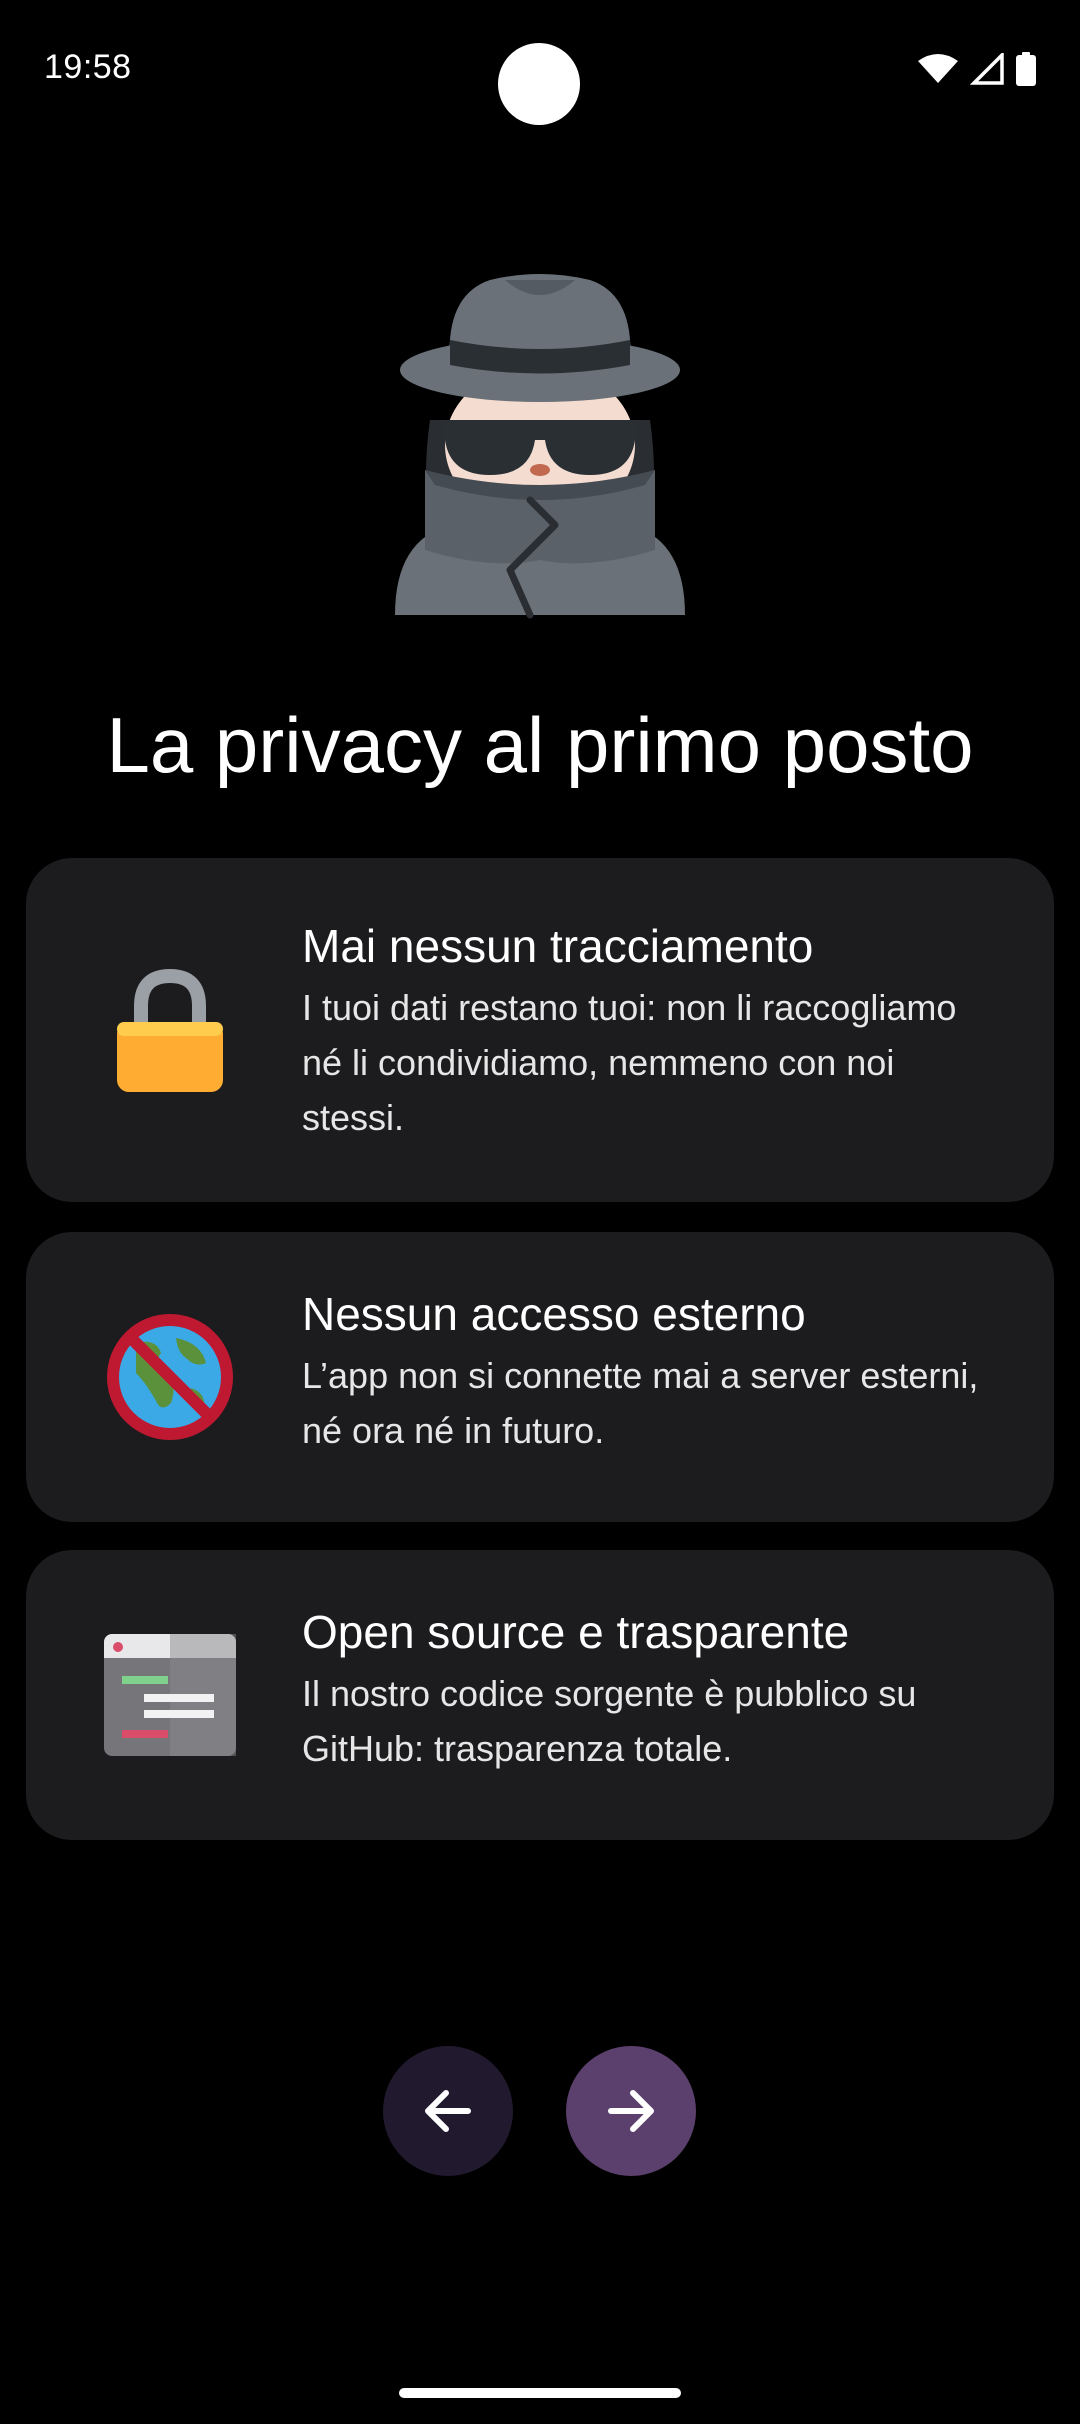 This screenshot has height=2424, width=1080. I want to click on card-title: Nessun accesso esterno, so click(554, 1314).